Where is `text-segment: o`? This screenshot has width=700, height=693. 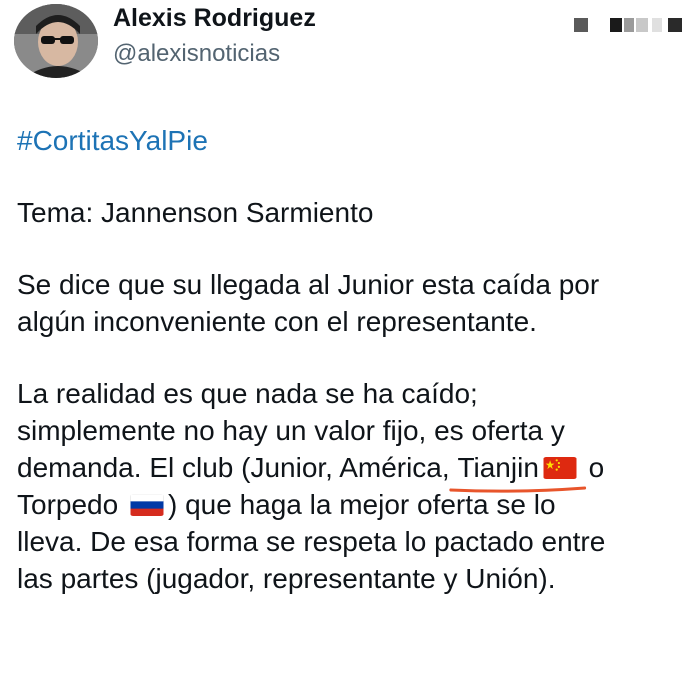
text-segment: o is located at coordinates (592, 467).